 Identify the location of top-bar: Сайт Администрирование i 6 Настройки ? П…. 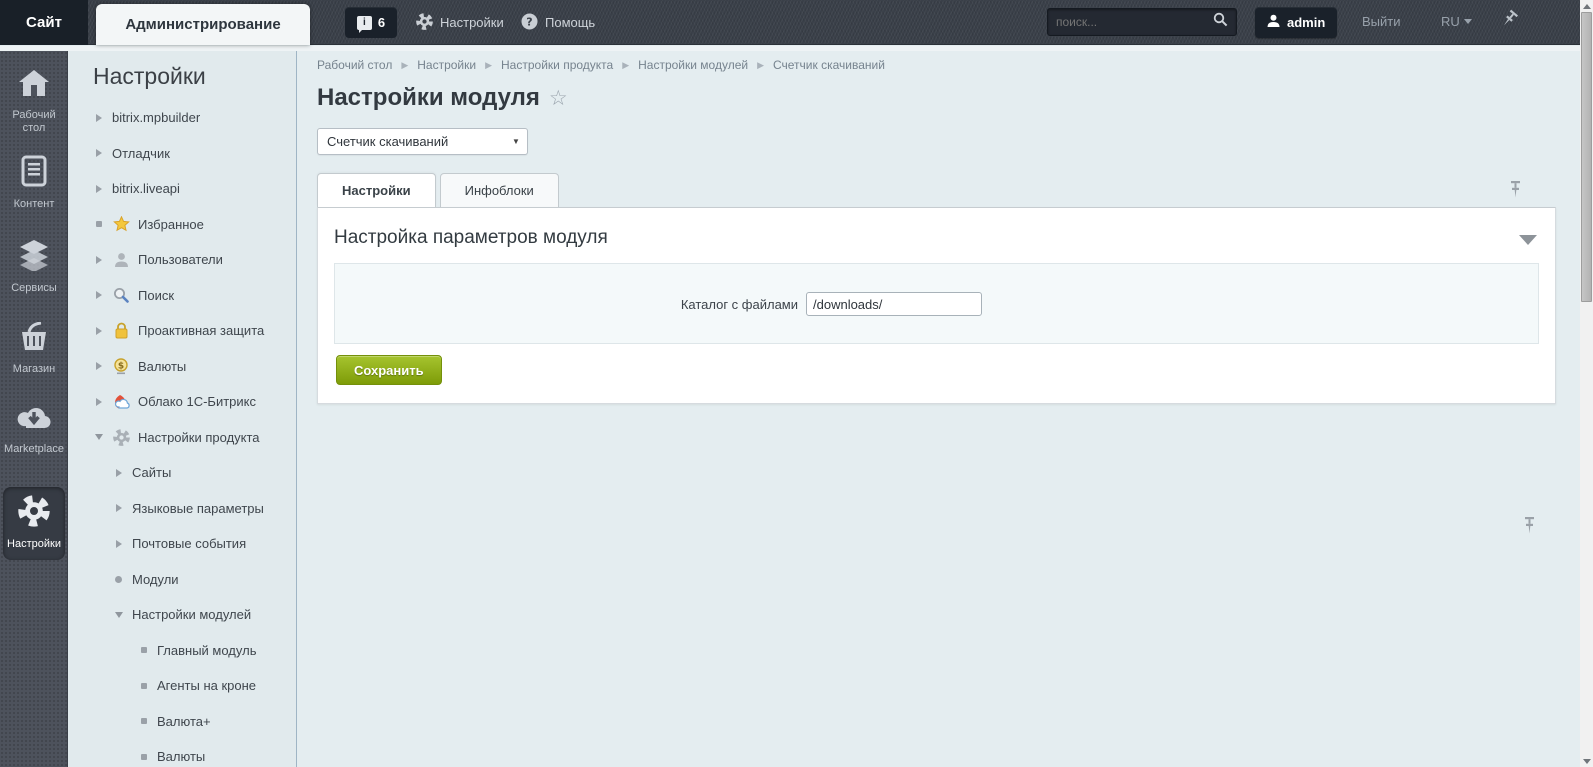
(790, 22).